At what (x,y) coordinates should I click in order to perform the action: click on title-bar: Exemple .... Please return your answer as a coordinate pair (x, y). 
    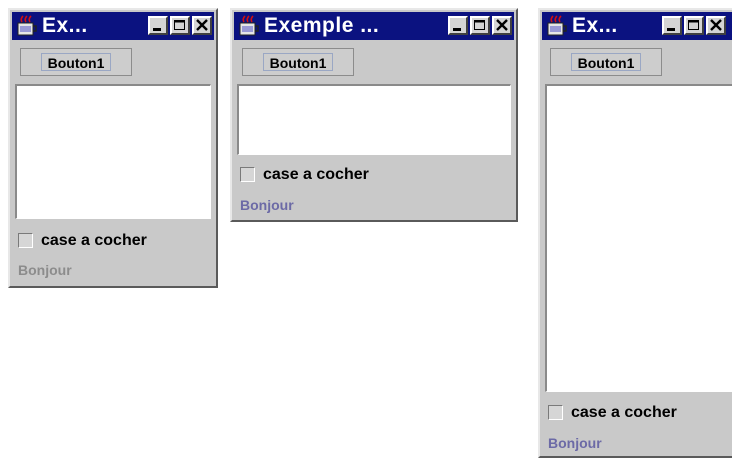
    Looking at the image, I should click on (374, 26).